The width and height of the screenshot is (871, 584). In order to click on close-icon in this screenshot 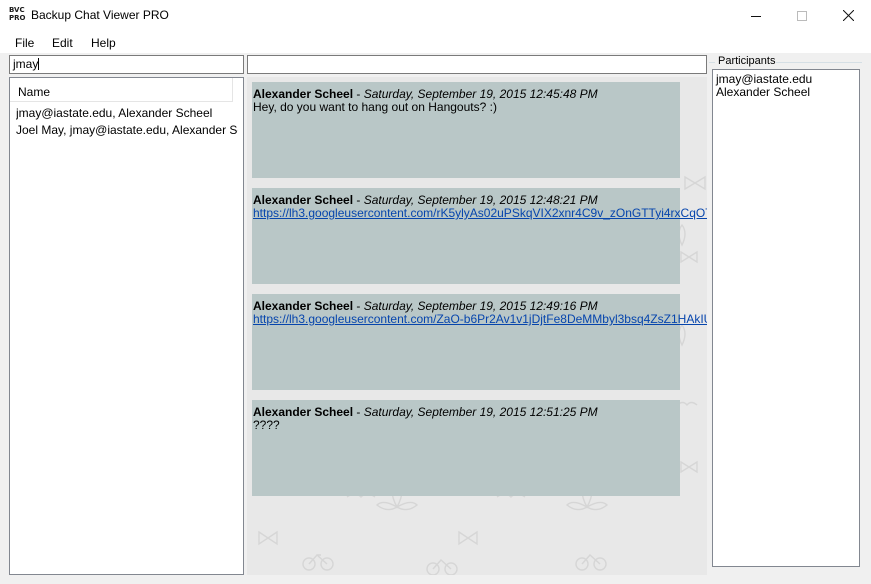, I will do `click(848, 15)`.